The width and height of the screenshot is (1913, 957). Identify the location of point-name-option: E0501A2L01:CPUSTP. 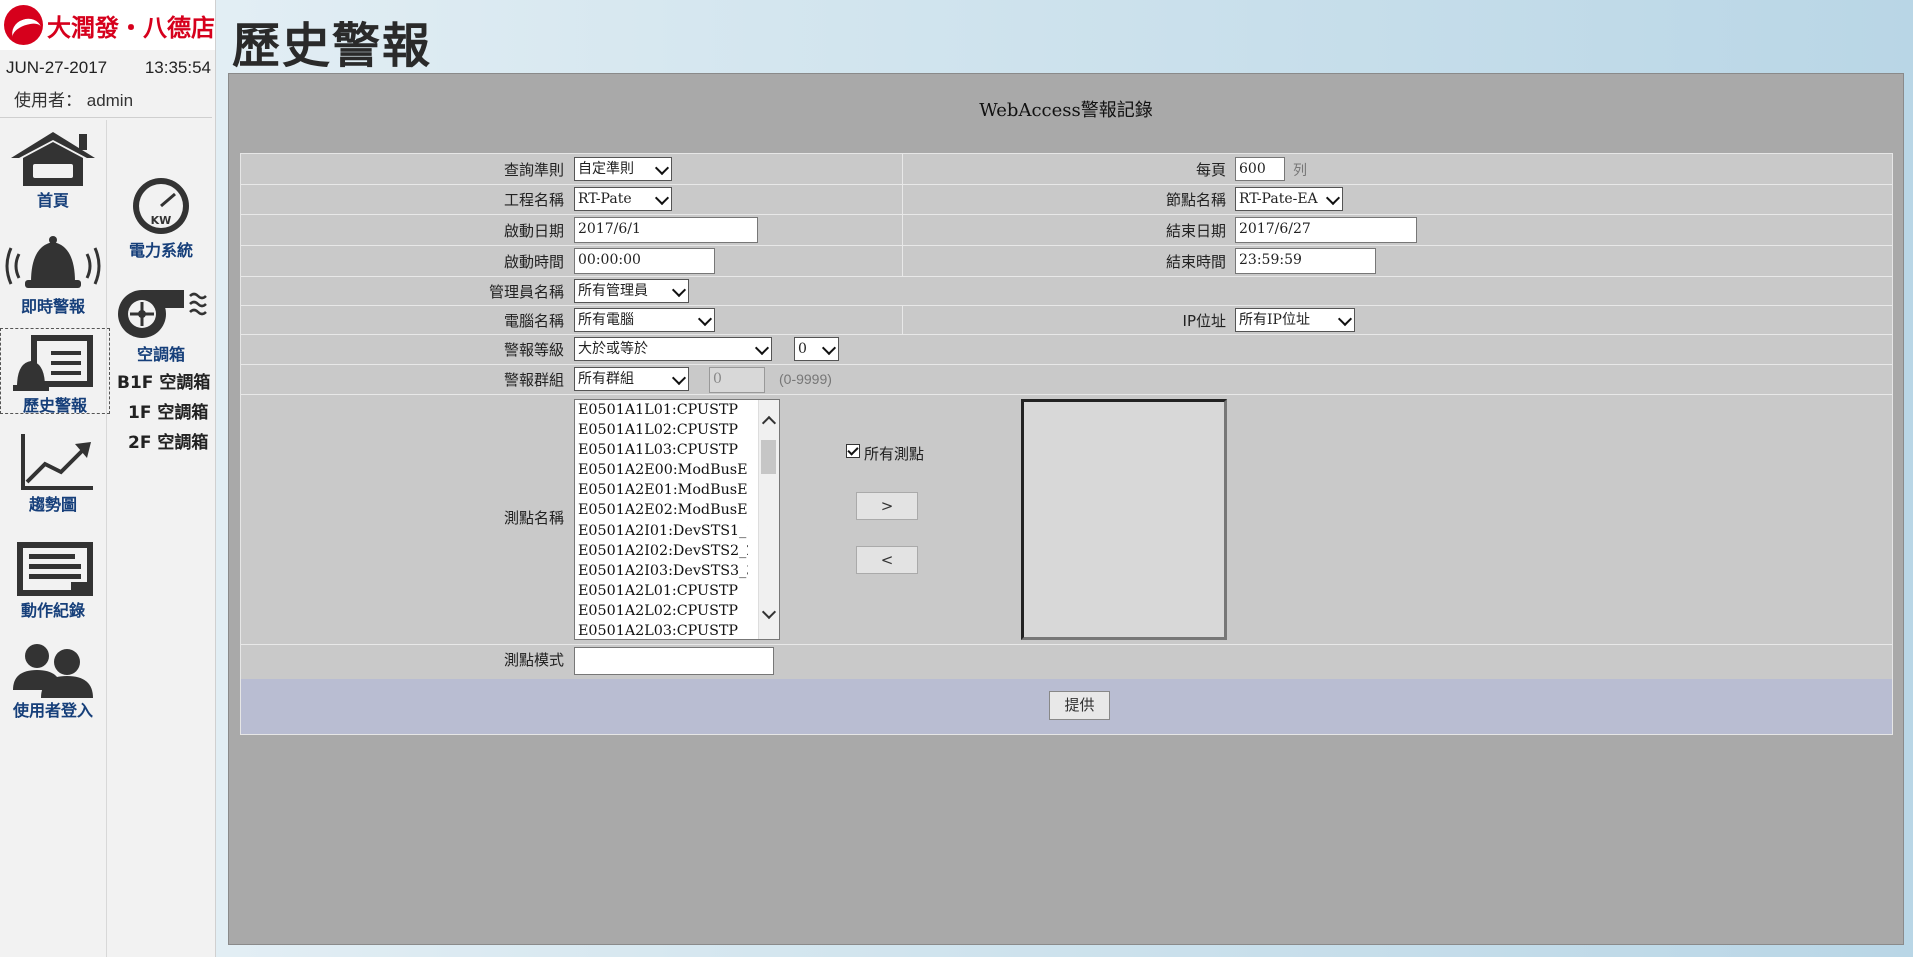
(661, 591).